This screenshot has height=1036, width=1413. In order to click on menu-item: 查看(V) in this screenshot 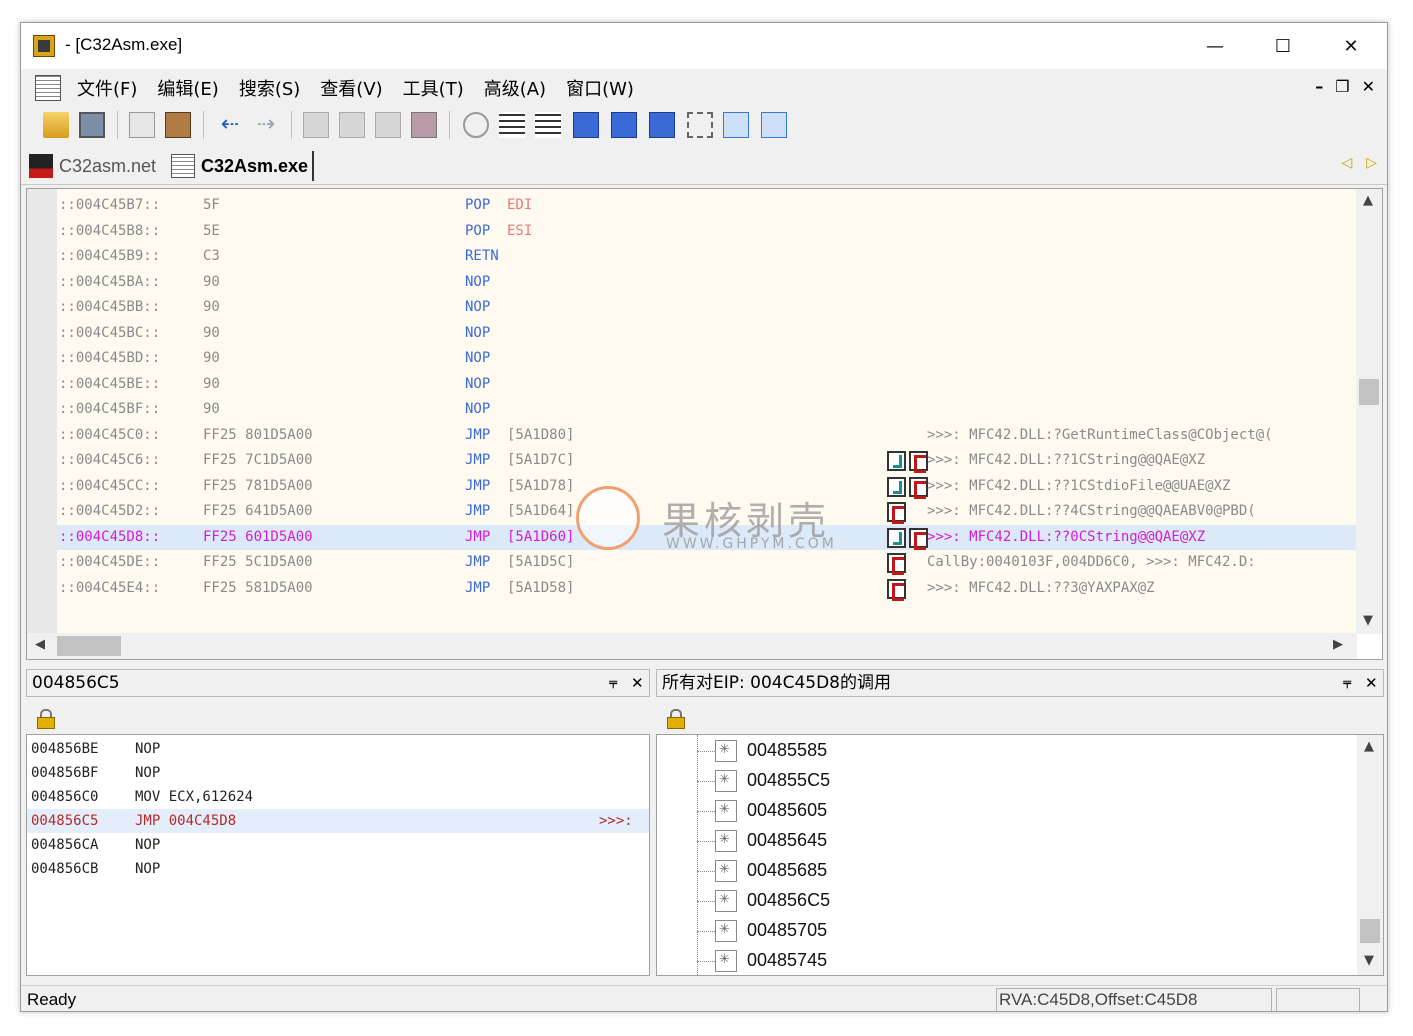, I will do `click(351, 88)`.